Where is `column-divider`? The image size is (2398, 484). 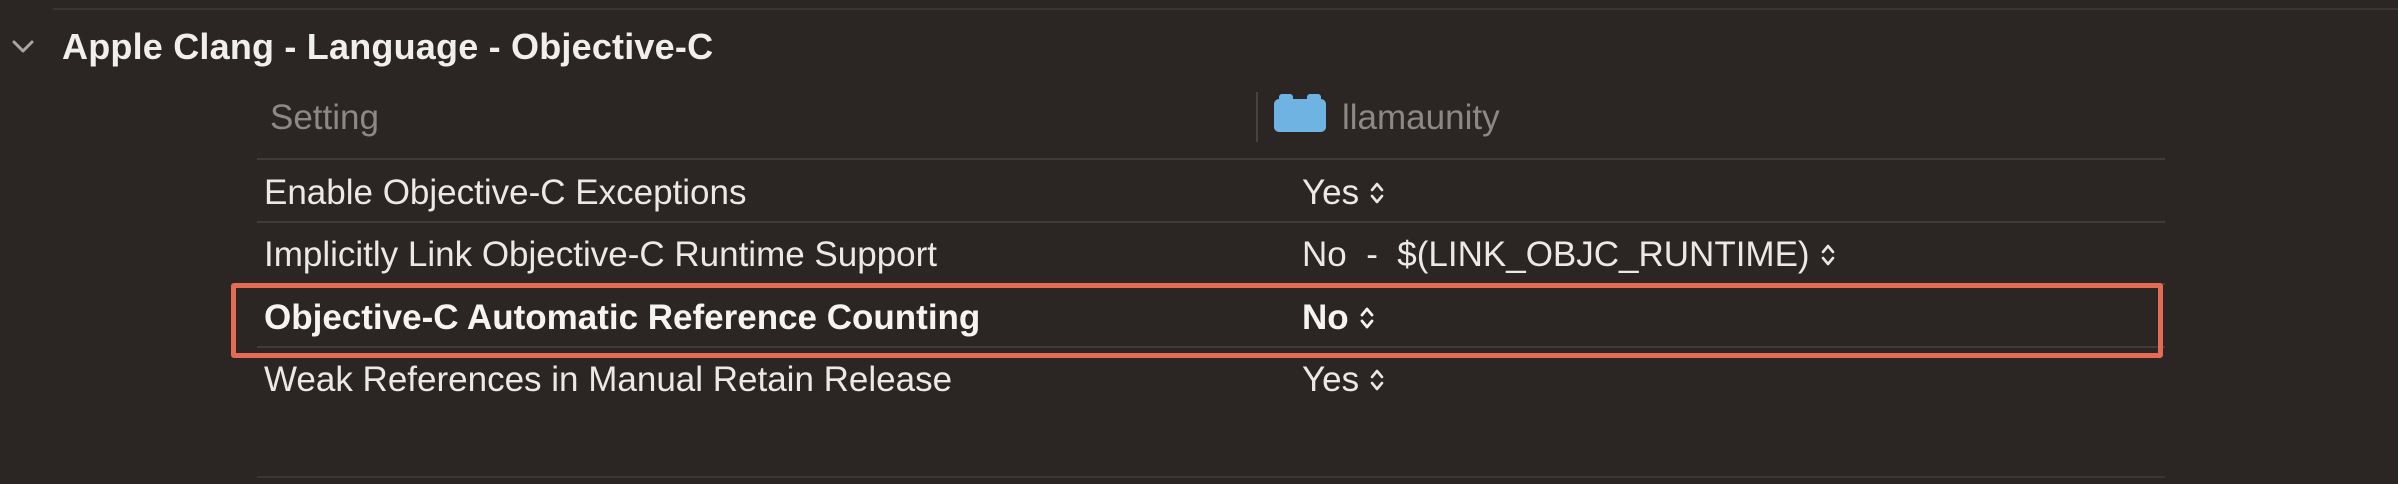
column-divider is located at coordinates (1257, 117).